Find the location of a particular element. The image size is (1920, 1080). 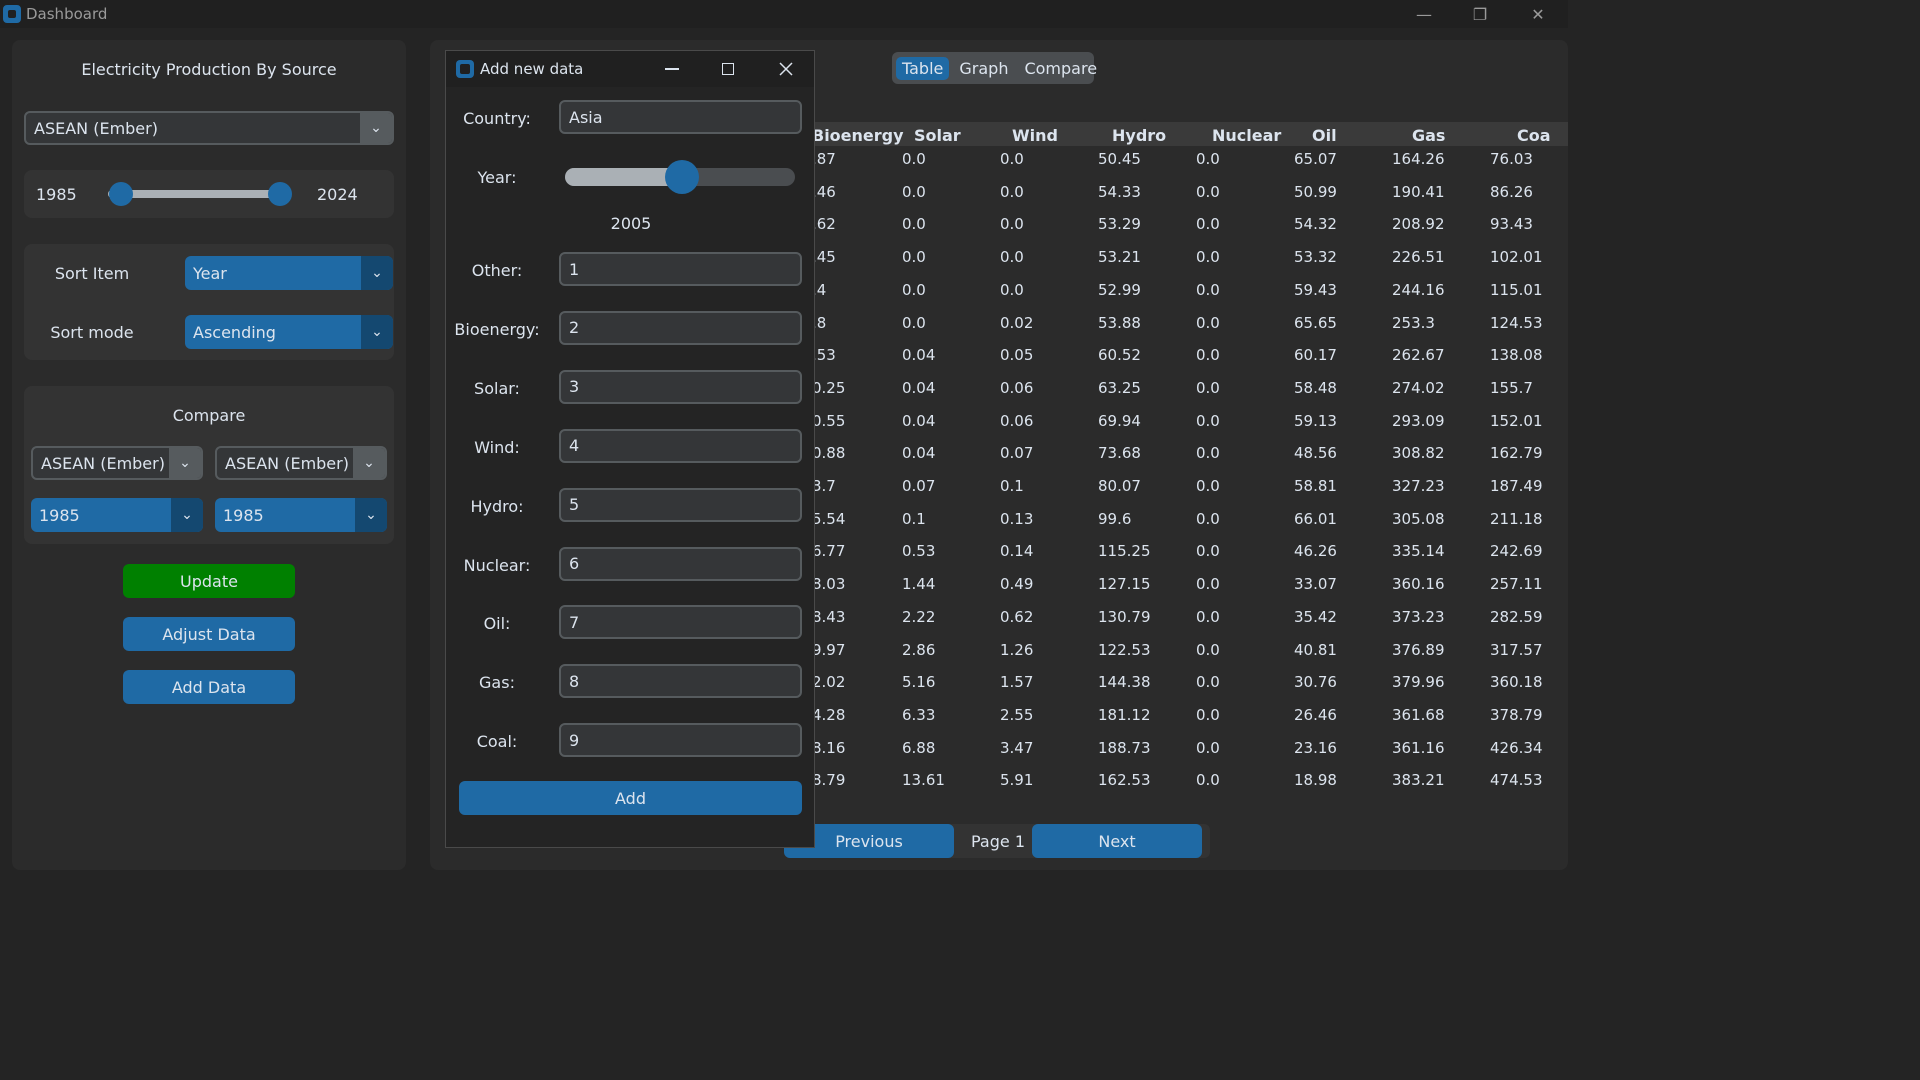

table-cell: 63.25 is located at coordinates (1119, 387).